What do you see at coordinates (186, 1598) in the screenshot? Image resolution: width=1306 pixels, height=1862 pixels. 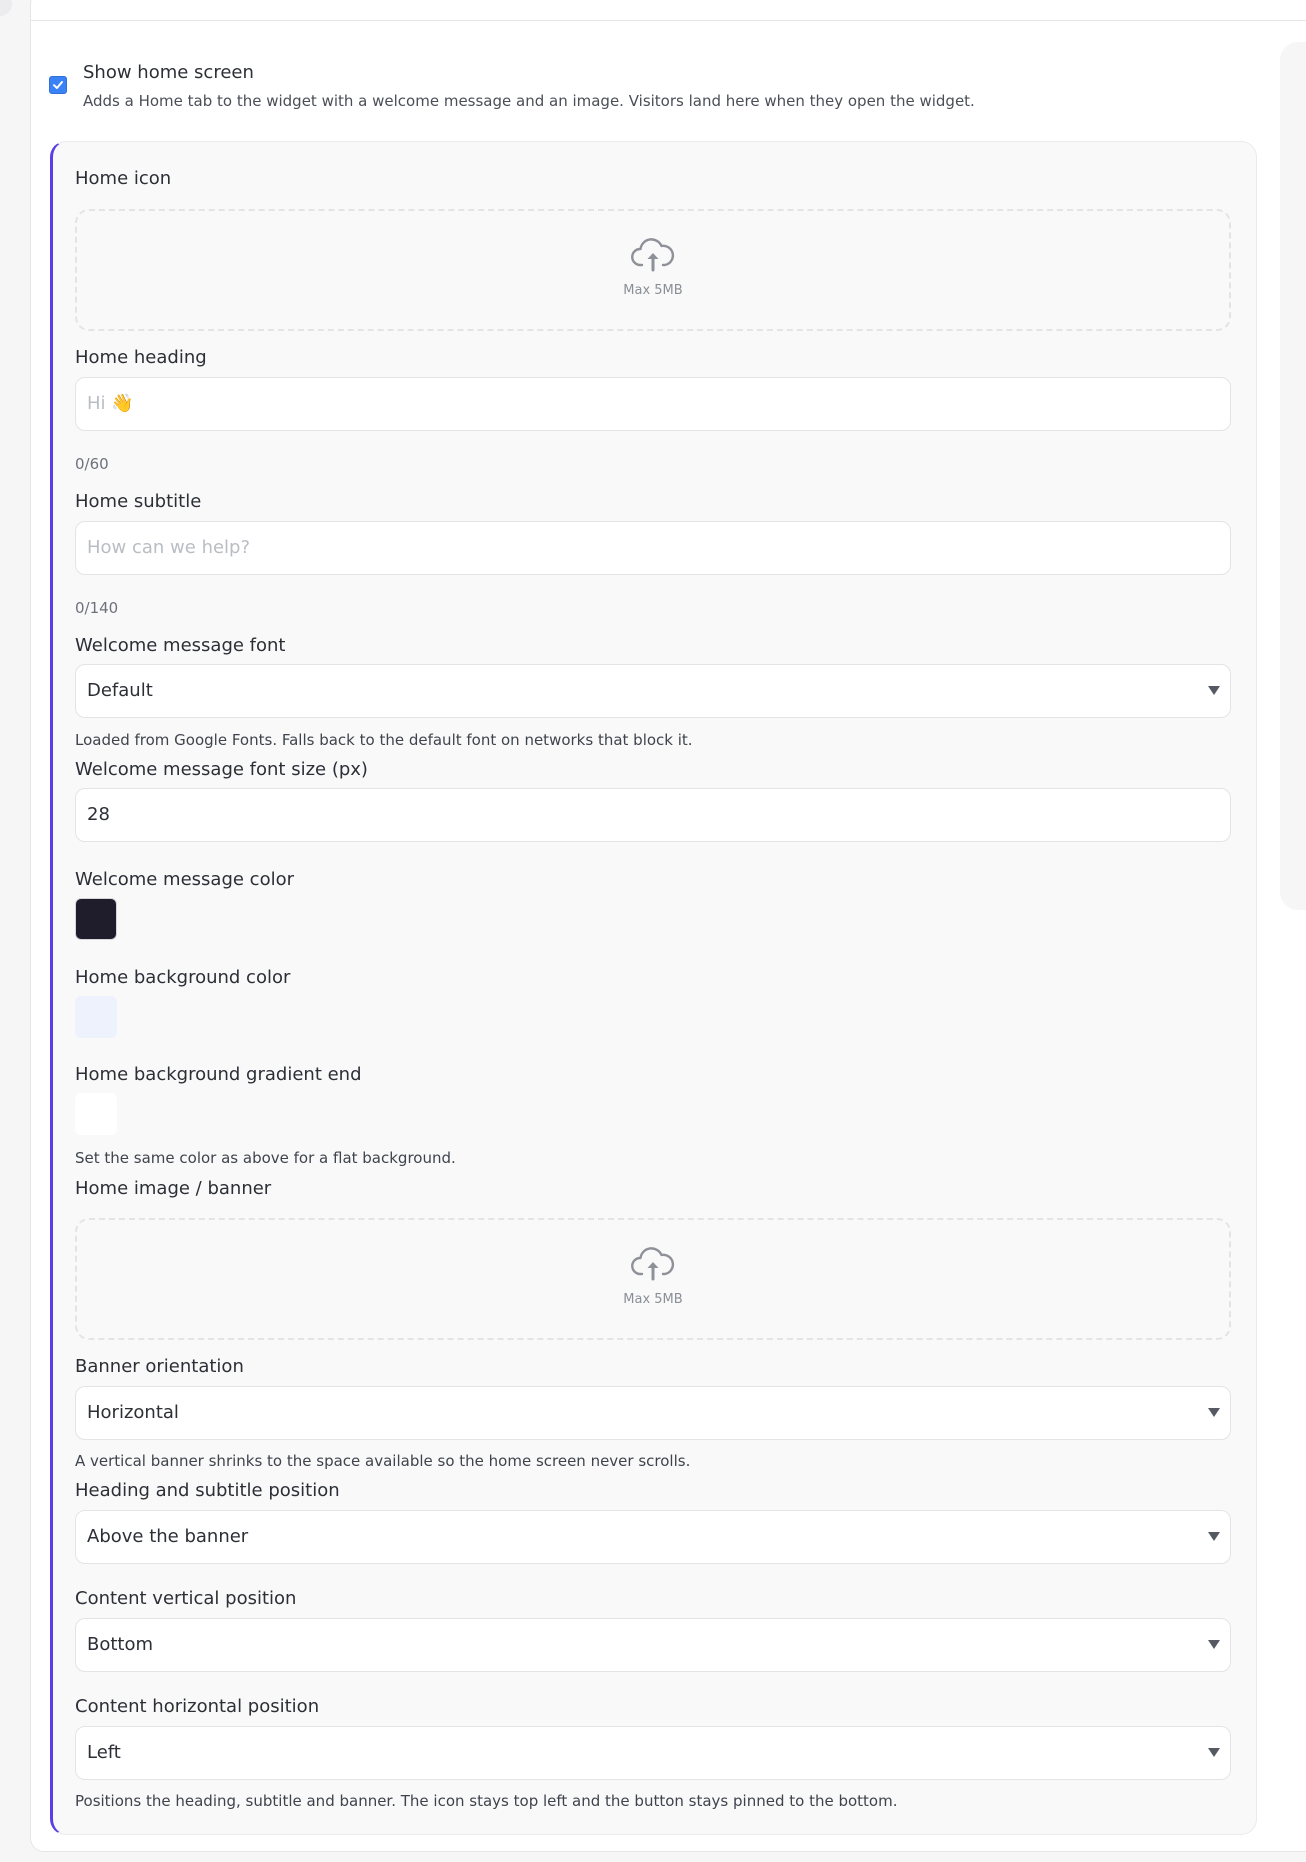 I see `content-vertical-label: Content vertical position` at bounding box center [186, 1598].